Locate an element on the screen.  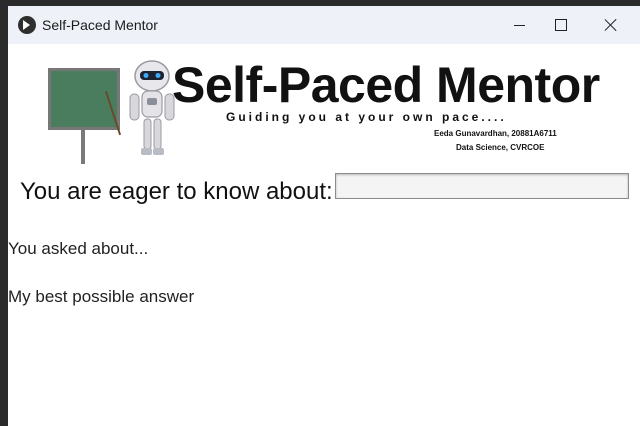
close-icon is located at coordinates (611, 25).